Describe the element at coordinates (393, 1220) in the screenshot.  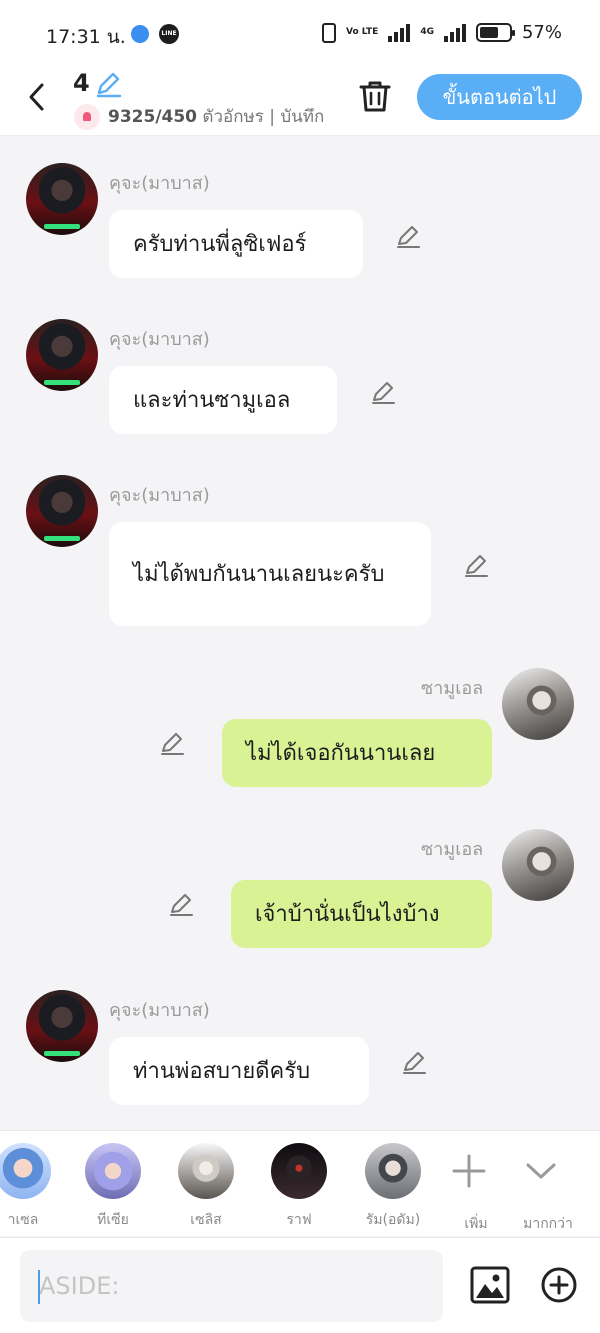
I see `character-name: รัม(อดัม)` at that location.